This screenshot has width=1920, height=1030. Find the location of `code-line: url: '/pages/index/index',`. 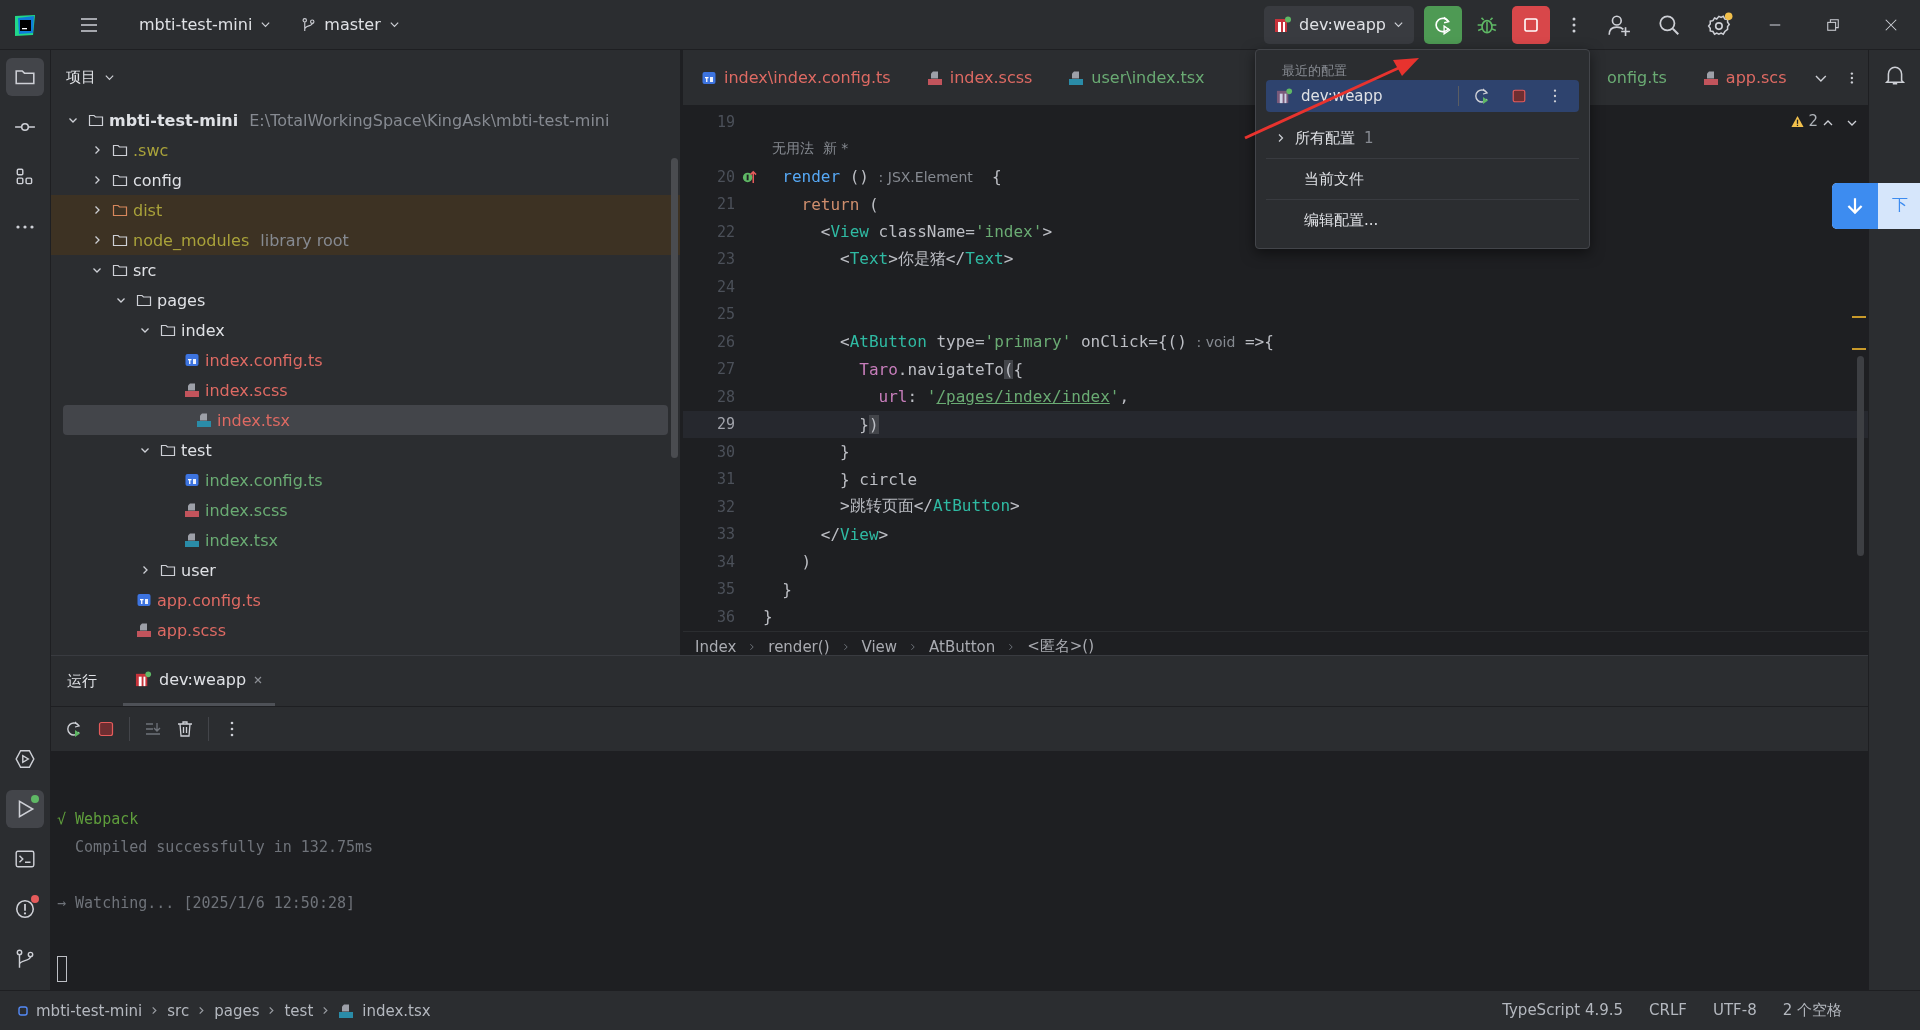

code-line: url: '/pages/index/index', is located at coordinates (1003, 397).